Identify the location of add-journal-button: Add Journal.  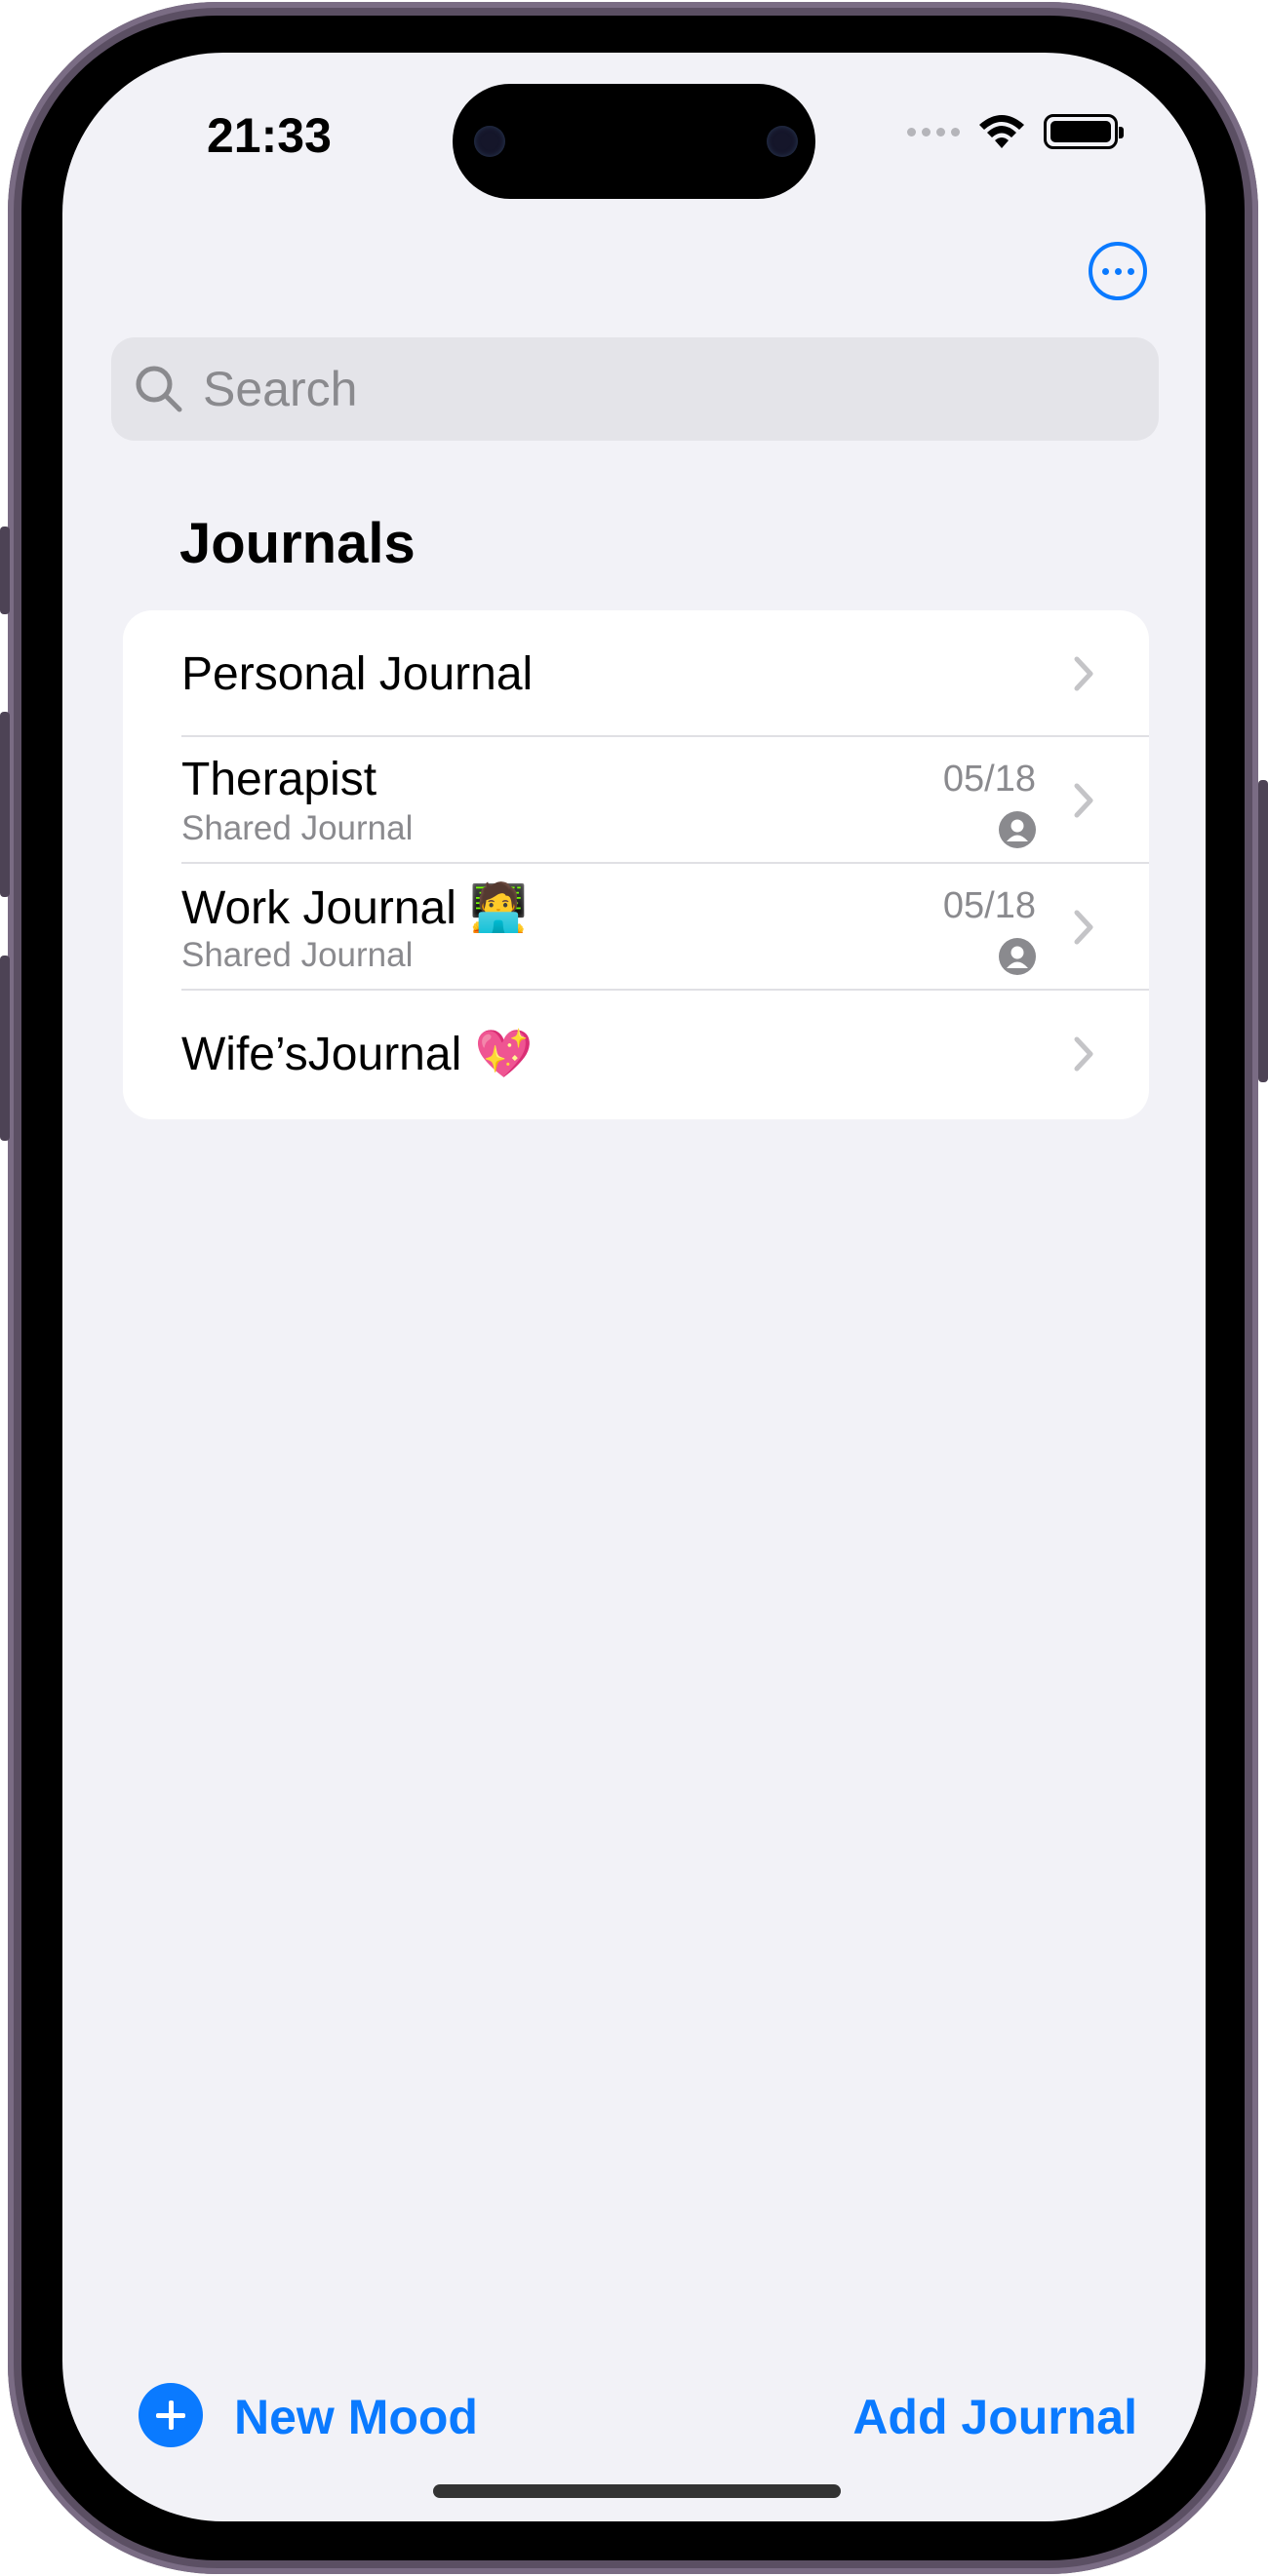
(995, 2417).